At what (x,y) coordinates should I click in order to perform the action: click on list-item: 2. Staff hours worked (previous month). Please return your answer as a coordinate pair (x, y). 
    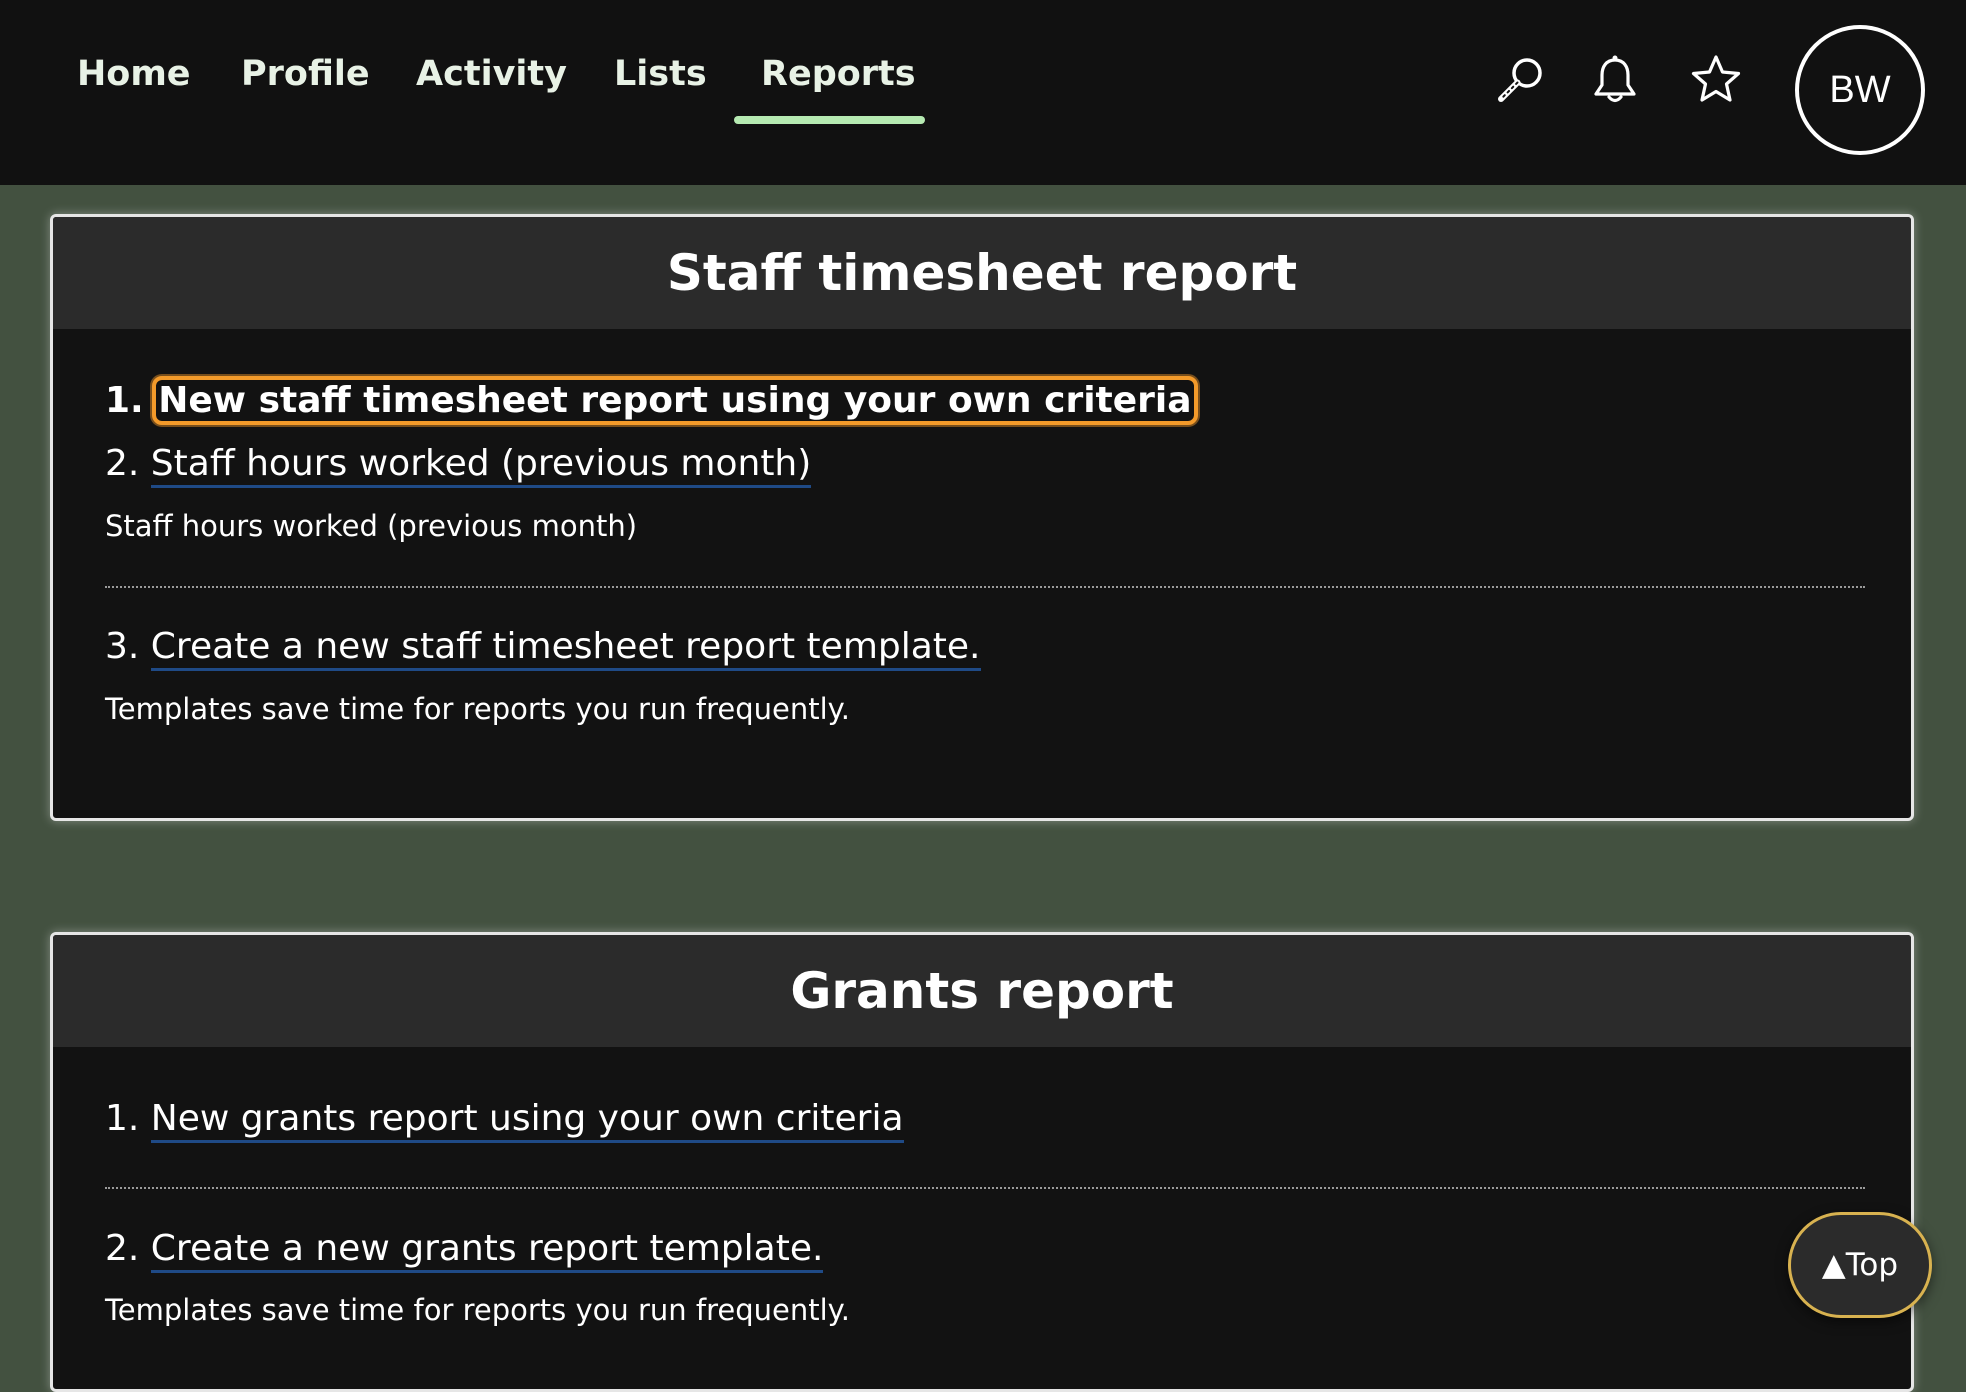
    Looking at the image, I should click on (458, 465).